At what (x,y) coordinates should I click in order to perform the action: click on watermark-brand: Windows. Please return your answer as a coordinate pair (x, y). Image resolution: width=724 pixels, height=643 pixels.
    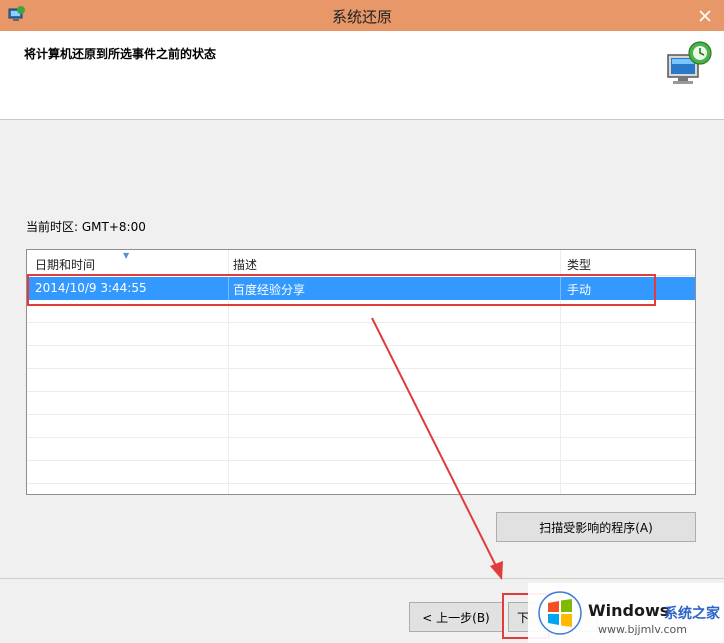
    Looking at the image, I should click on (629, 610).